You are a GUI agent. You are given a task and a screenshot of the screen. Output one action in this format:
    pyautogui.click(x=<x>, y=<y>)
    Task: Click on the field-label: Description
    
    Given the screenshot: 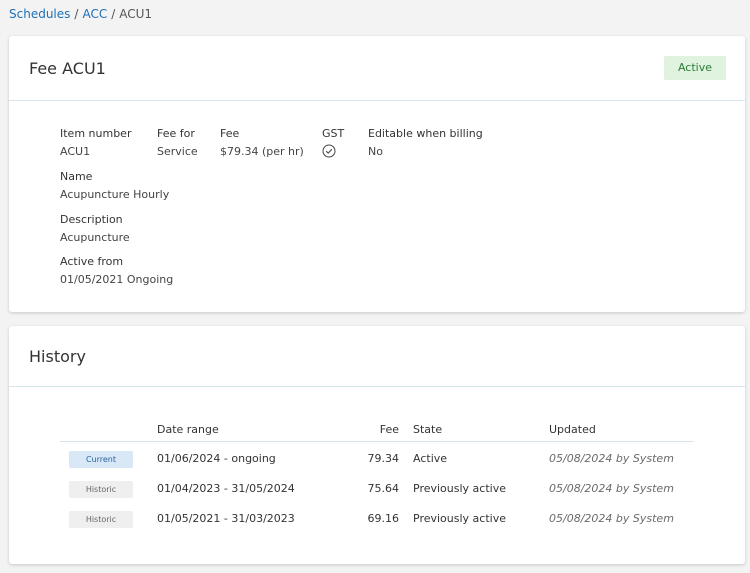 What is the action you would take?
    pyautogui.click(x=91, y=219)
    